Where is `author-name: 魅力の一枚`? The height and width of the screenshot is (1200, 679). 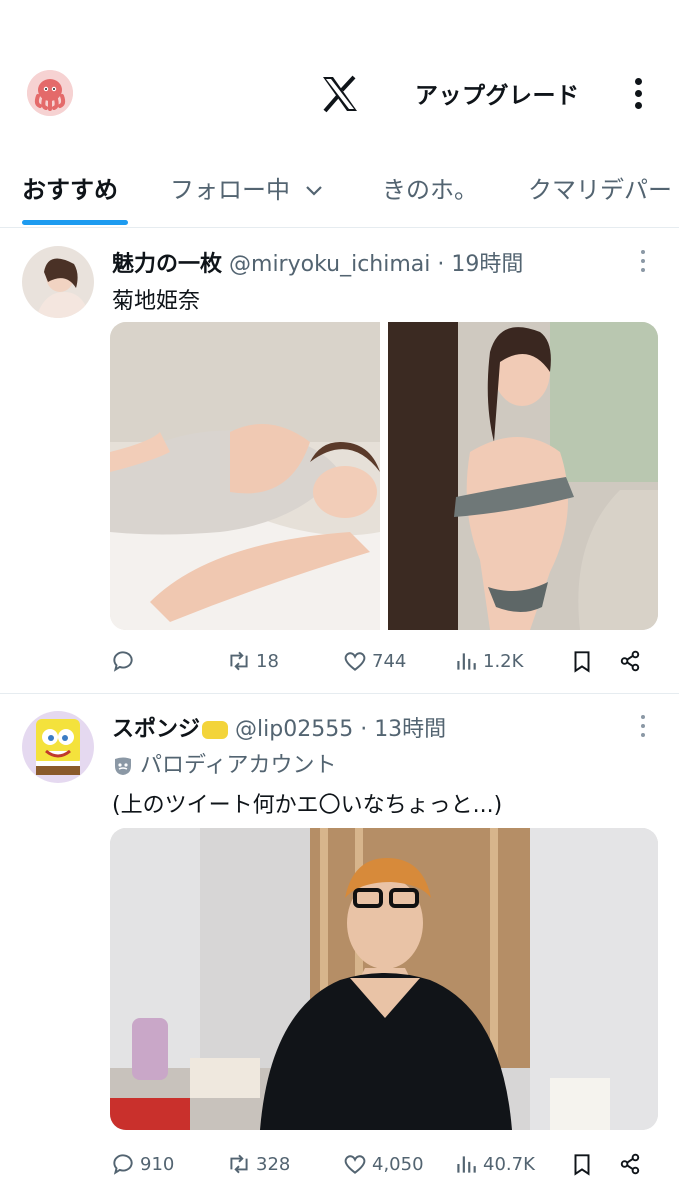 author-name: 魅力の一枚 is located at coordinates (167, 264).